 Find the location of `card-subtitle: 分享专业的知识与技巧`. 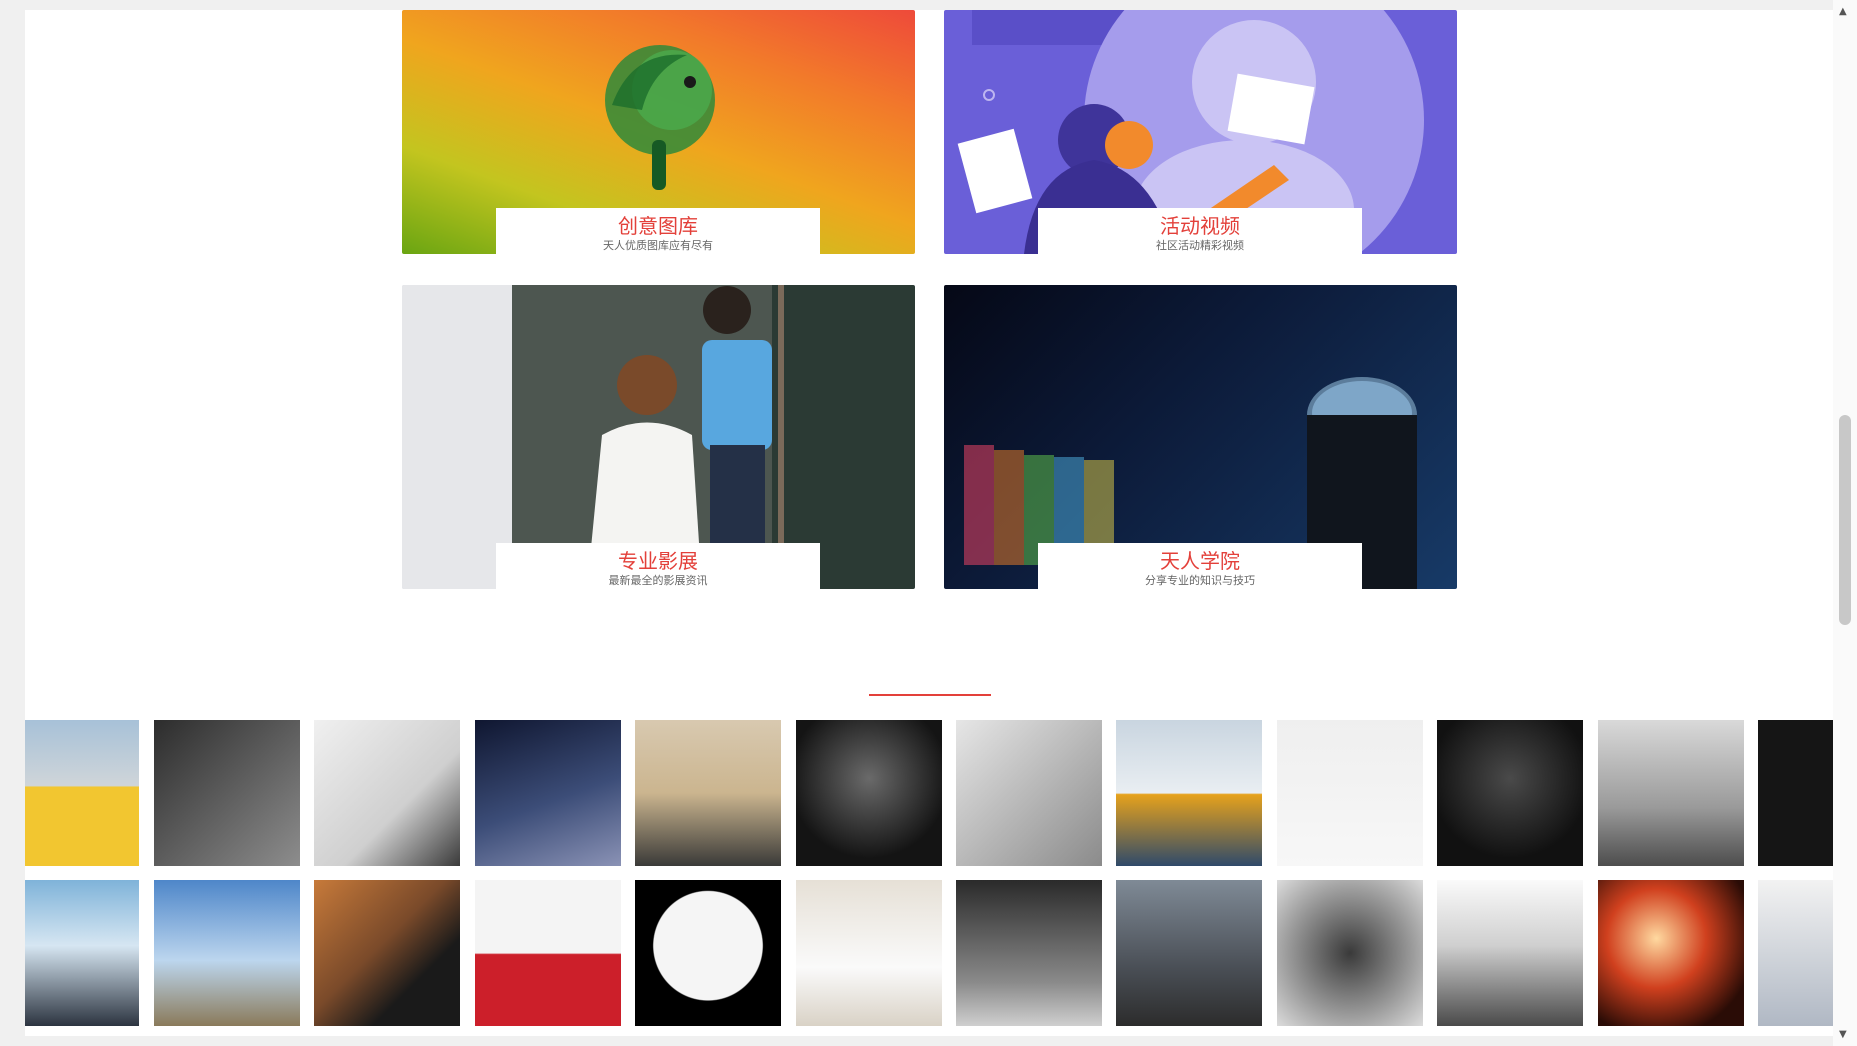

card-subtitle: 分享专业的知识与技巧 is located at coordinates (1200, 580).